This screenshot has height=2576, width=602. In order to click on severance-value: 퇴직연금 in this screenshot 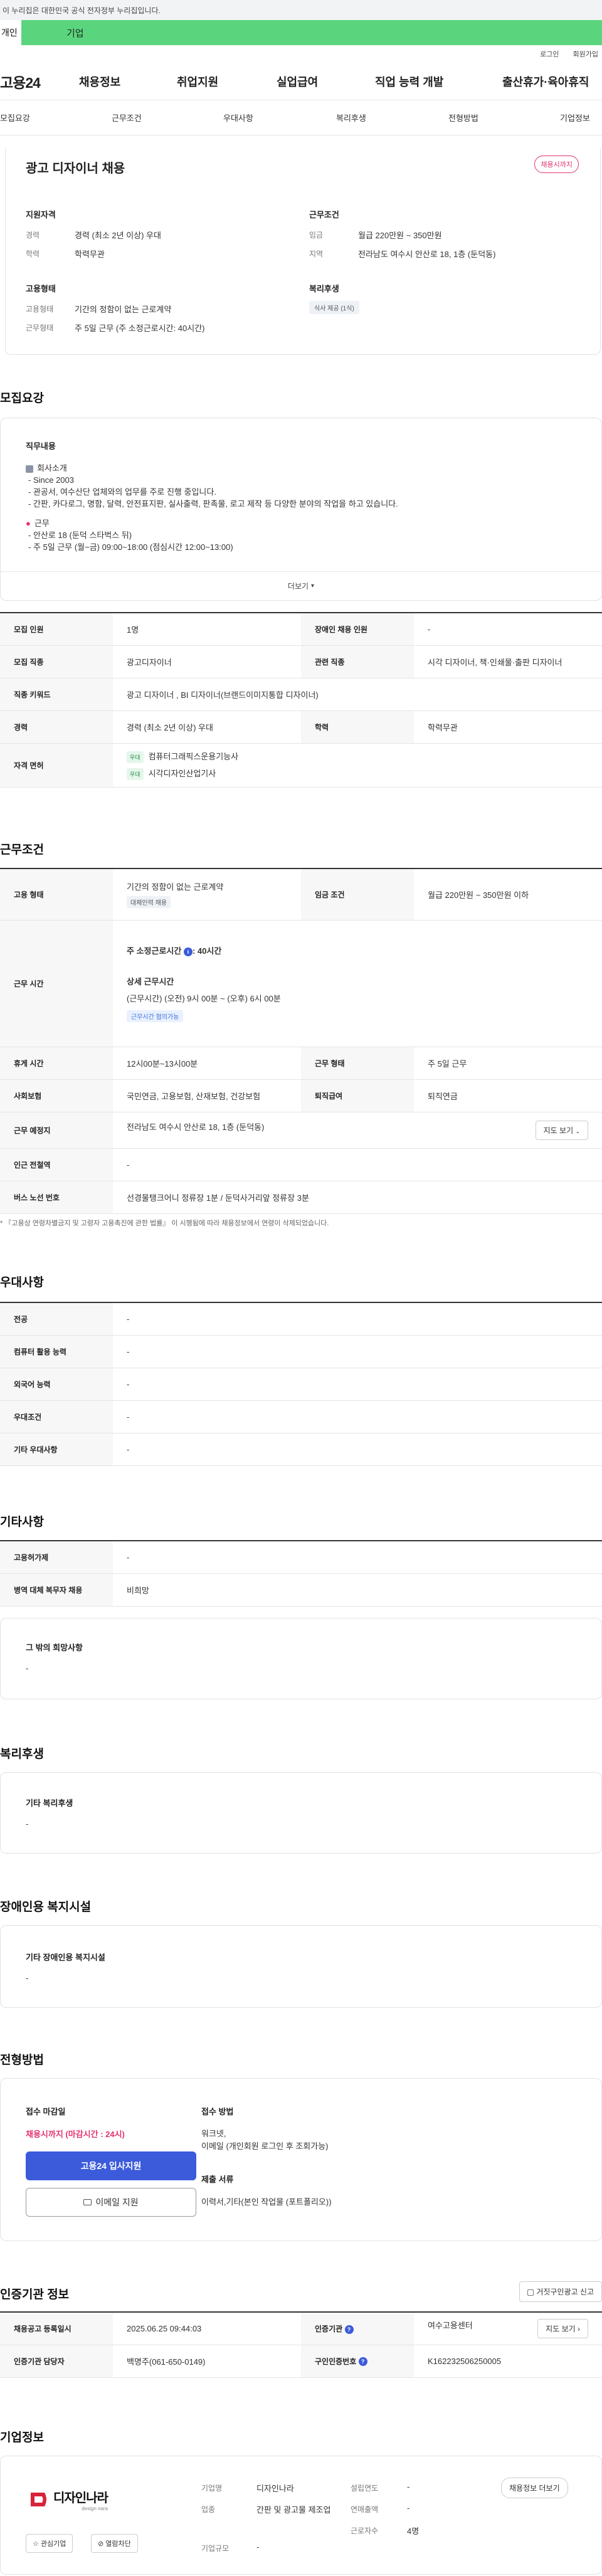, I will do `click(508, 1095)`.